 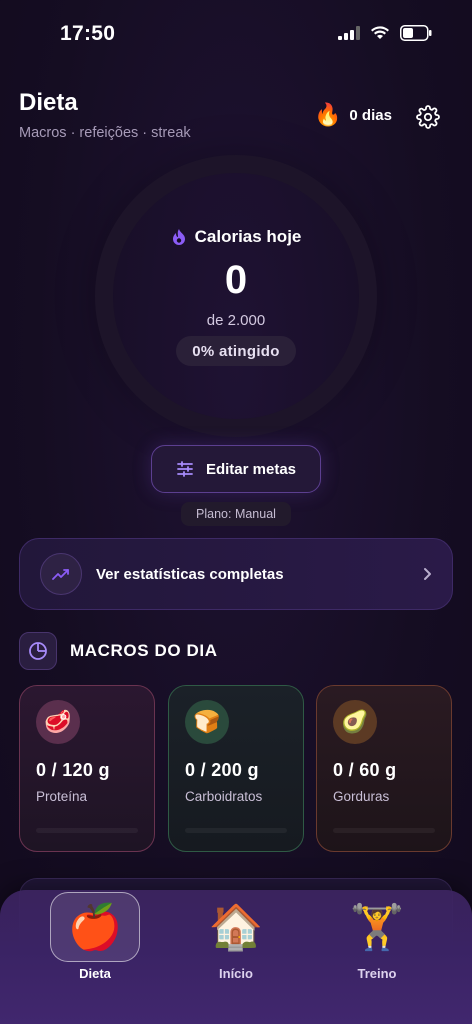 I want to click on edit-goals-button: Editar metas, so click(x=236, y=469).